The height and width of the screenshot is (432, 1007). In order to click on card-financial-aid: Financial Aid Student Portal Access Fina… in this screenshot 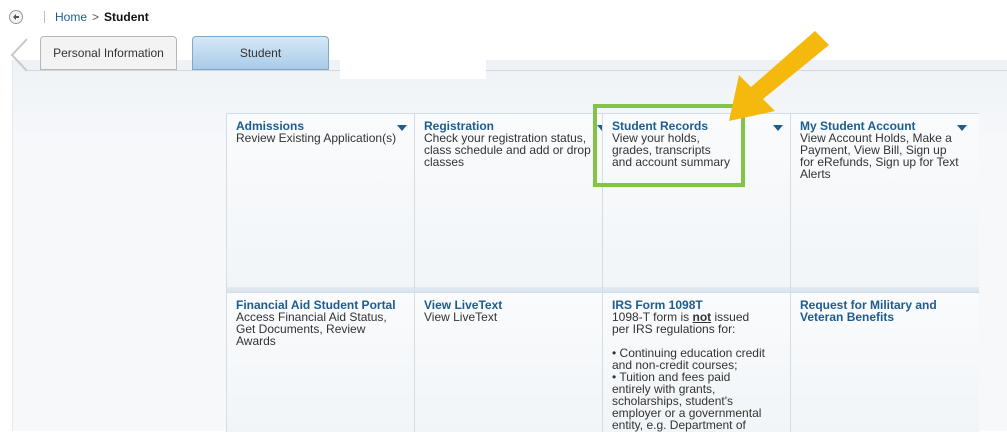, I will do `click(320, 362)`.